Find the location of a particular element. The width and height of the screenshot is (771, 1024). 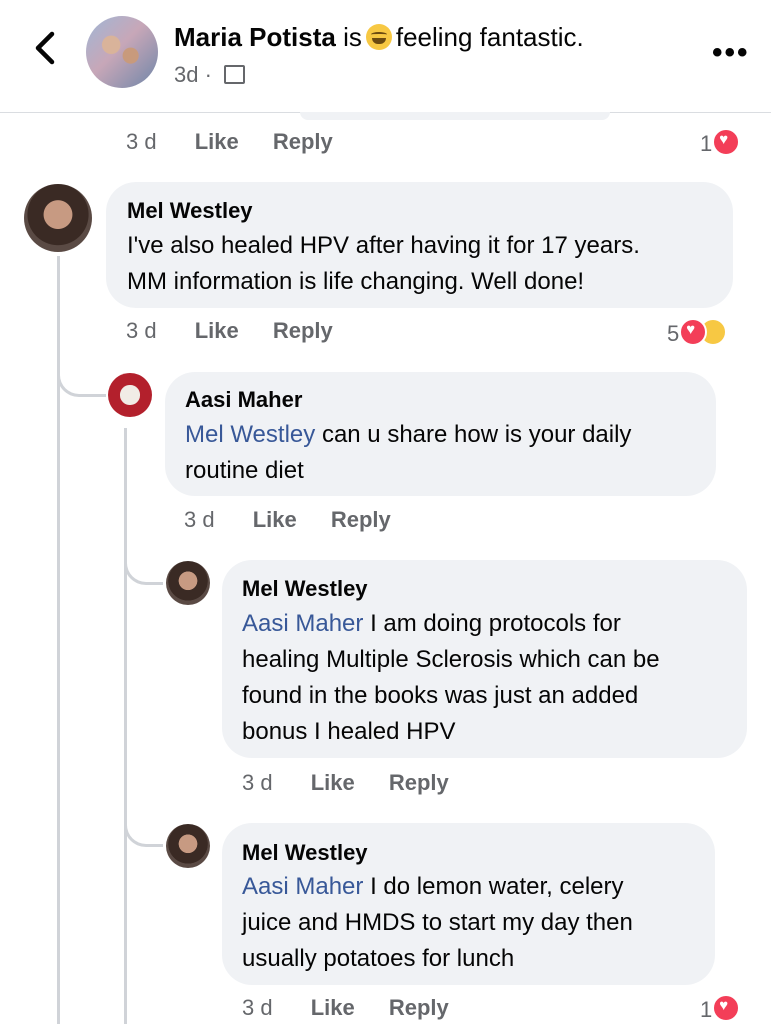

profile-avatar is located at coordinates (122, 52).